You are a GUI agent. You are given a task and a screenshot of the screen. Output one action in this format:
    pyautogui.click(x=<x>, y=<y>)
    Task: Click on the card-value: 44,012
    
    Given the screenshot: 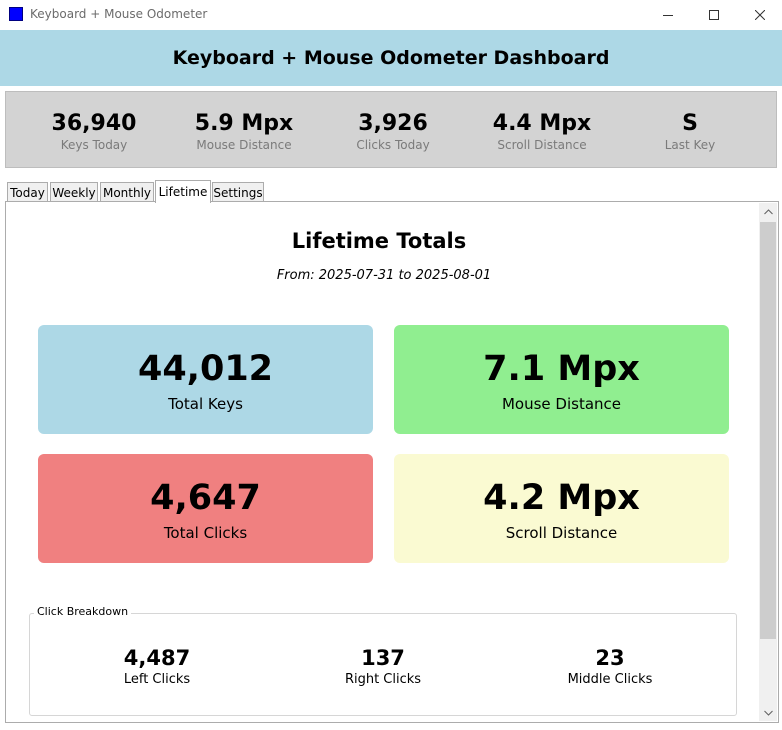 What is the action you would take?
    pyautogui.click(x=205, y=369)
    